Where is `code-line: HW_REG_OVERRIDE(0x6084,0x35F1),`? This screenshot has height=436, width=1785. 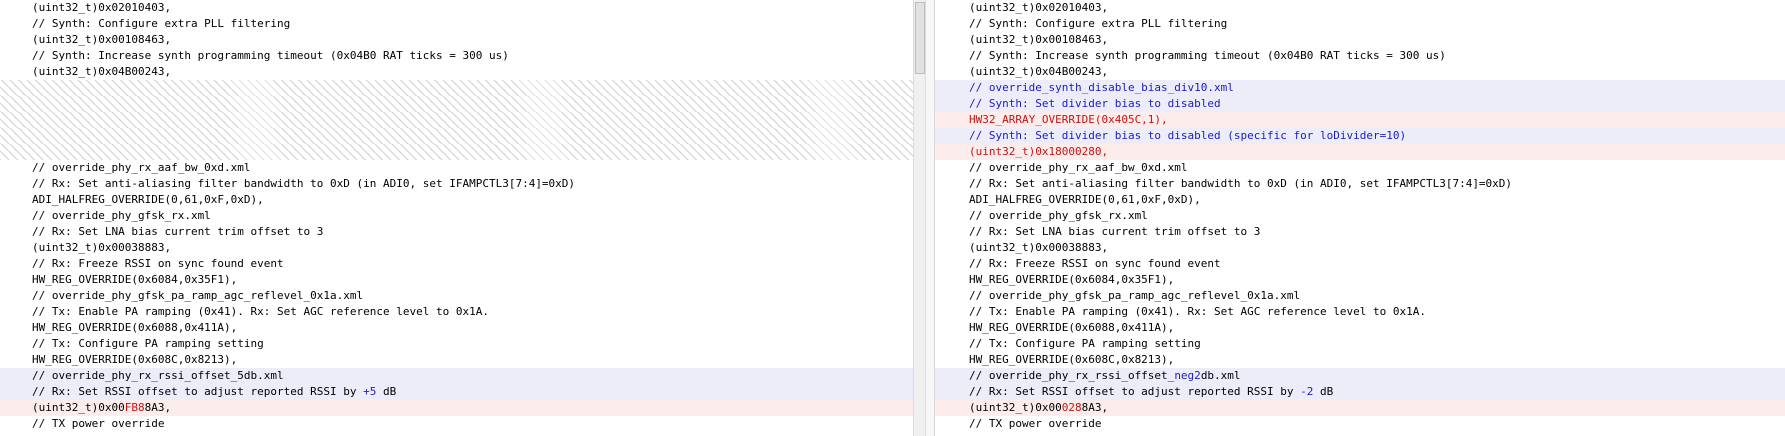 code-line: HW_REG_OVERRIDE(0x6084,0x35F1), is located at coordinates (456, 280).